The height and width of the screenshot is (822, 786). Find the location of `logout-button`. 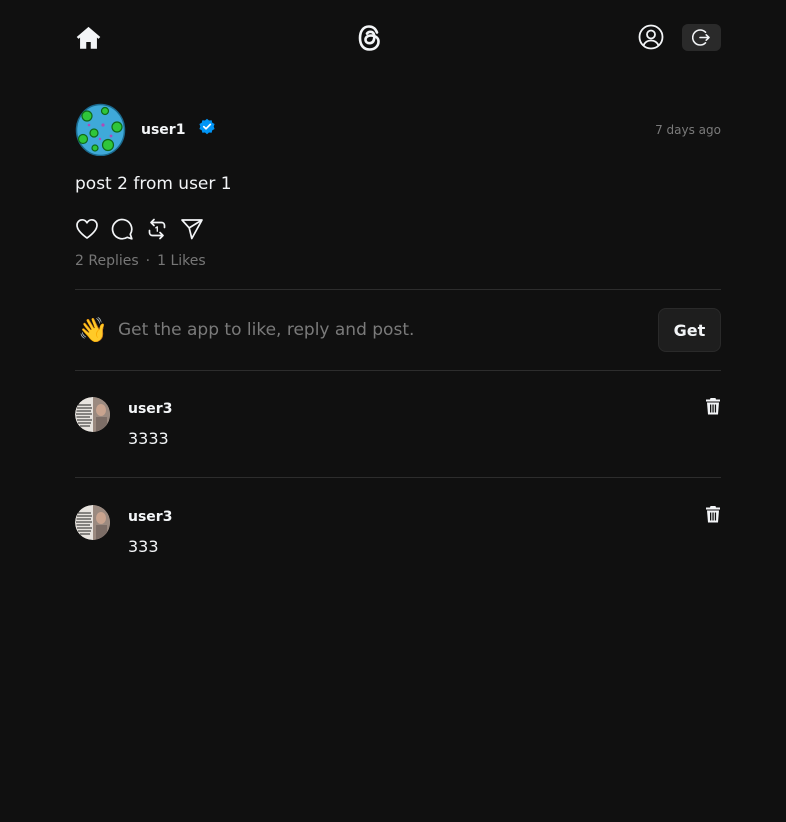

logout-button is located at coordinates (701, 37).